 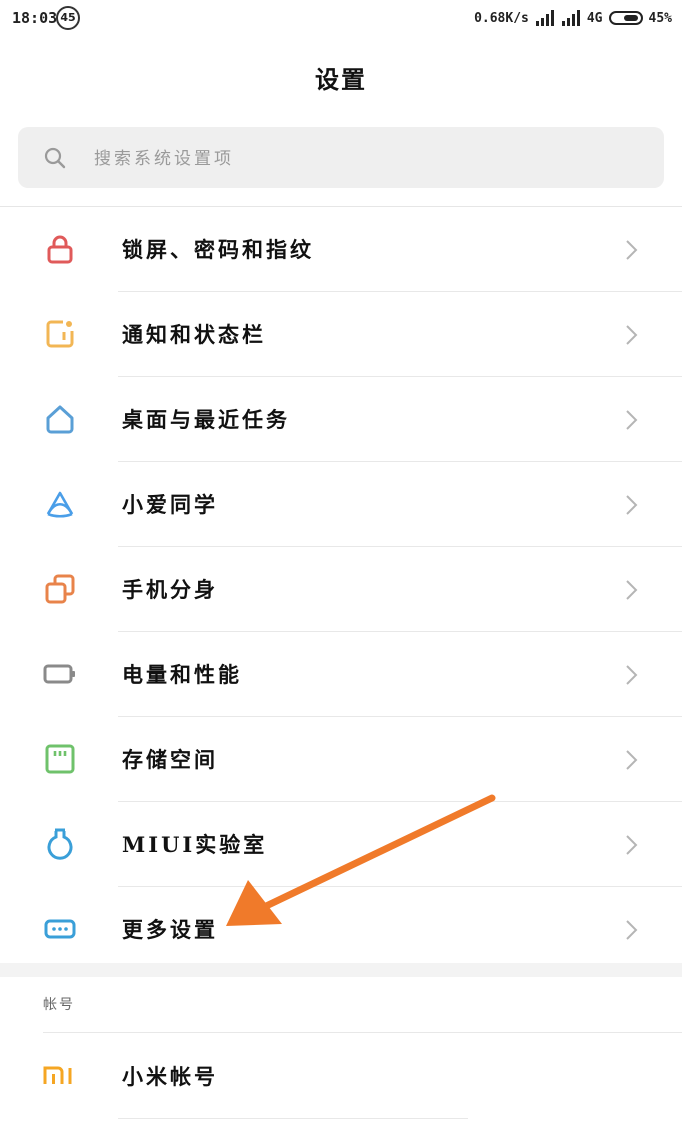 What do you see at coordinates (60, 334) in the screenshot?
I see `notification-icon` at bounding box center [60, 334].